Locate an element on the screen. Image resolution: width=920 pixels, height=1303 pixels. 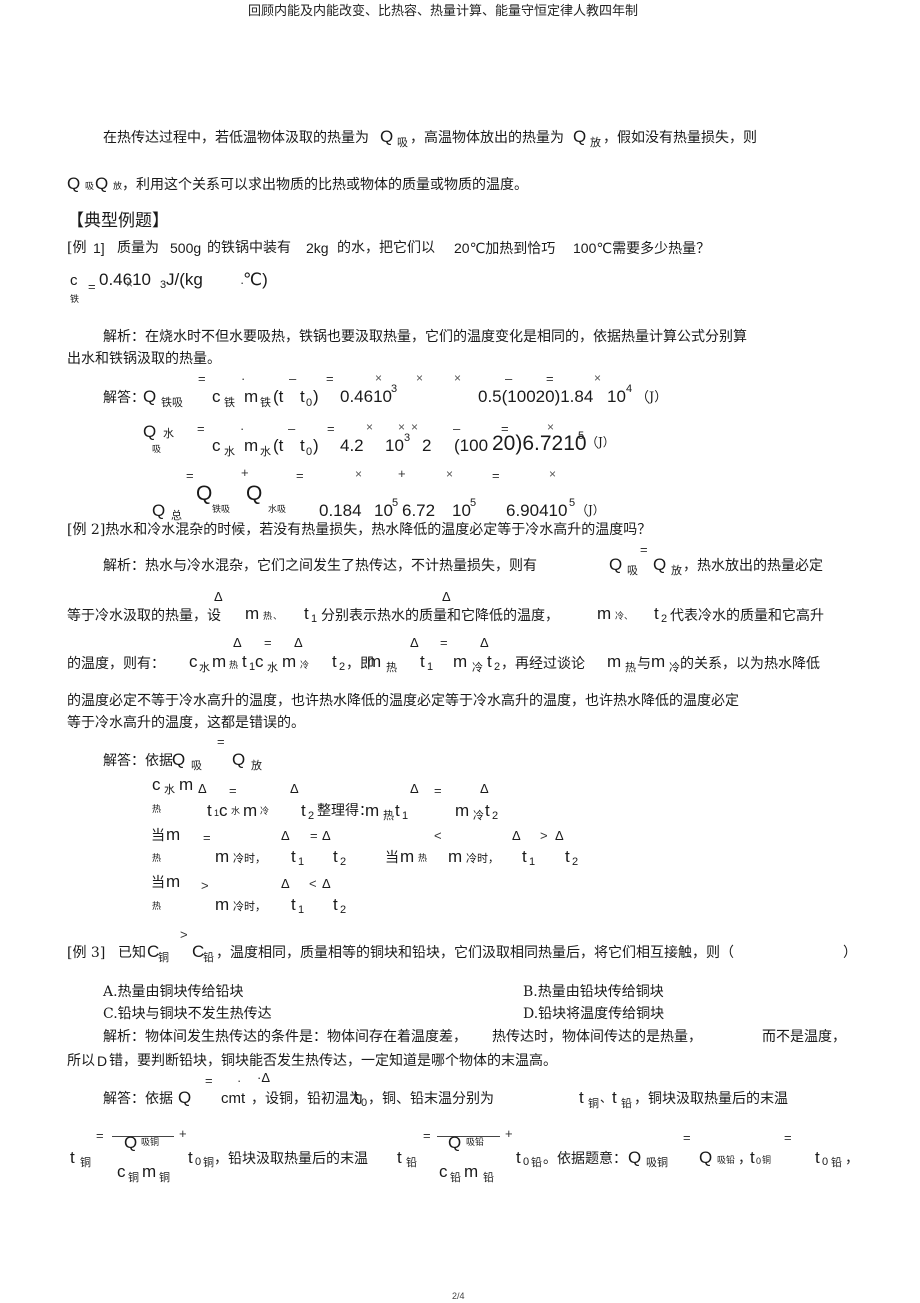
intro-text: ，假如没有热量损失，则 is located at coordinates (680, 138).